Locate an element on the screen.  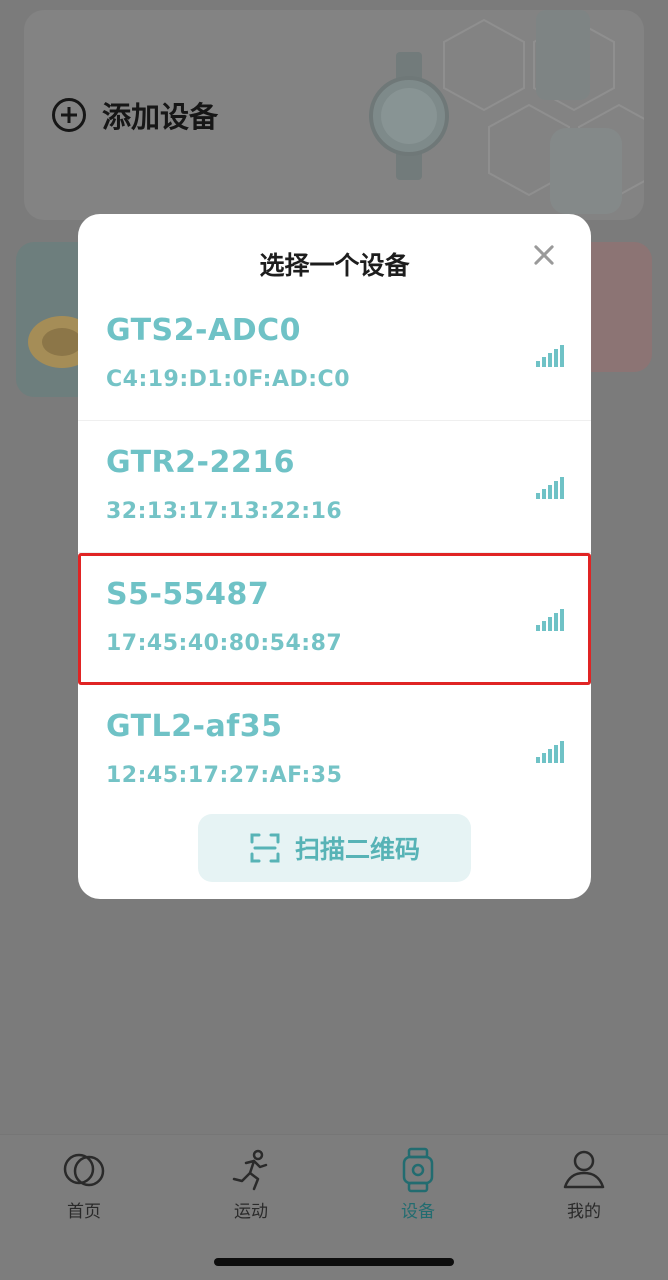
scan-qr-button: 扫描二维码 is located at coordinates (334, 848).